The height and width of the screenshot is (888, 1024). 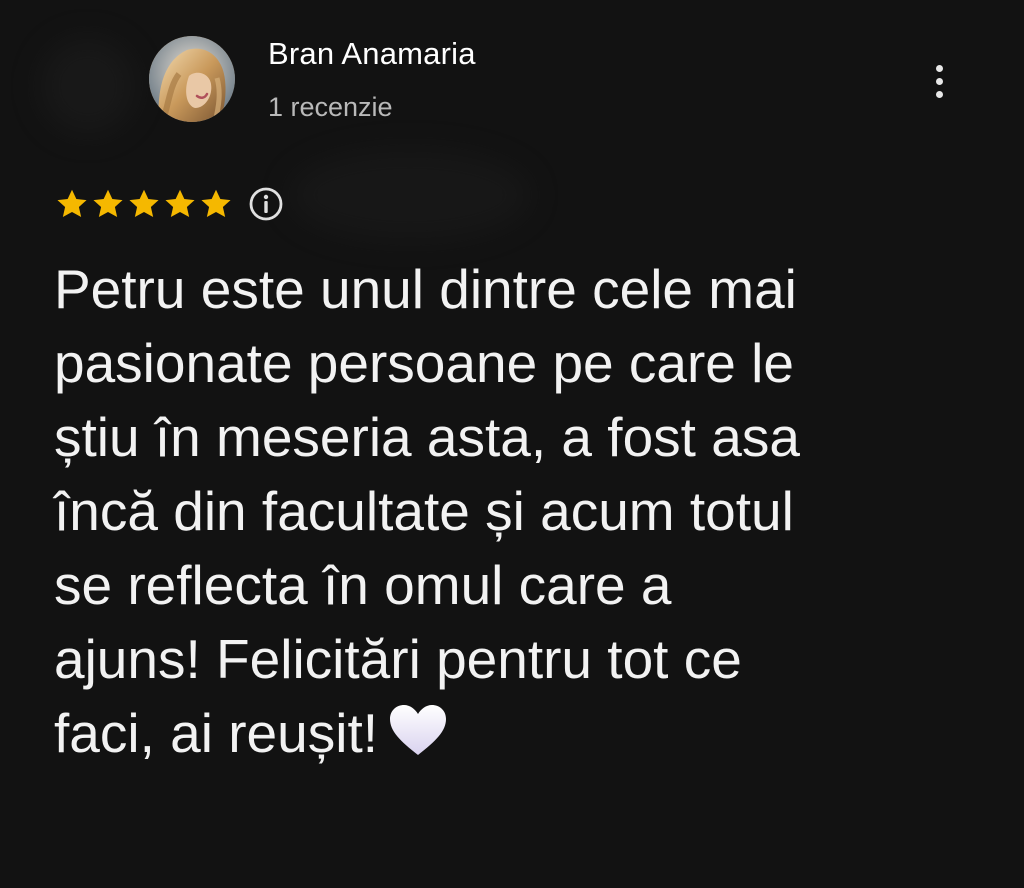 I want to click on review-text-line: se reflecta în omul care a, so click(x=363, y=585).